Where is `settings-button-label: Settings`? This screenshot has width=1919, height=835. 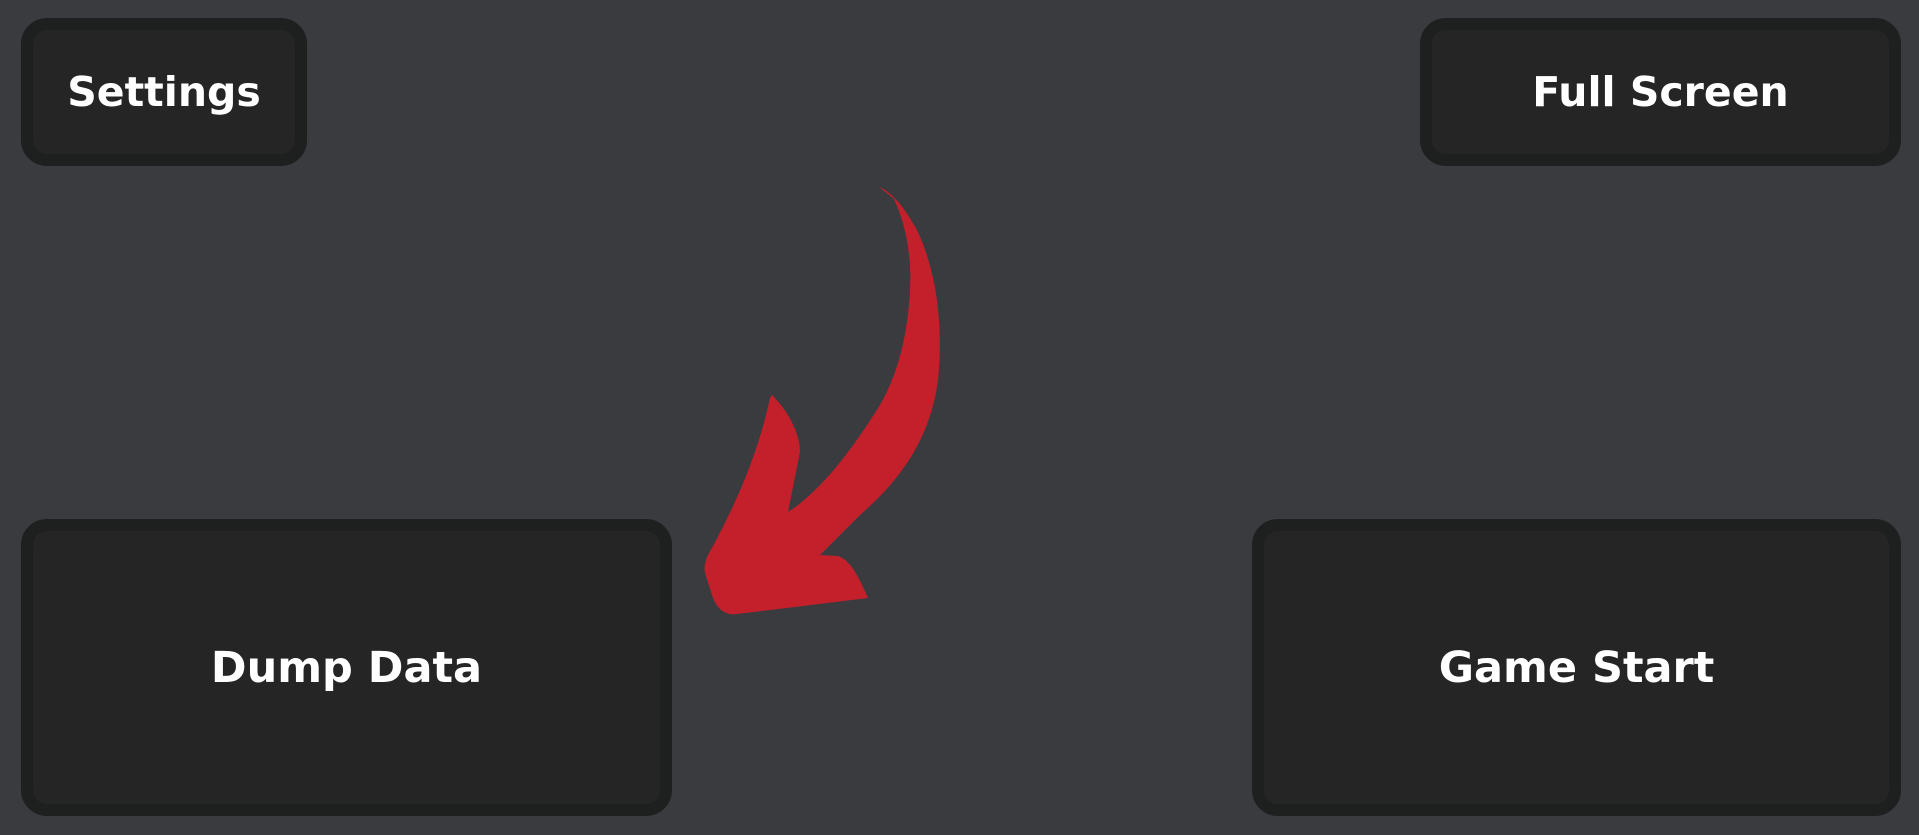 settings-button-label: Settings is located at coordinates (164, 92).